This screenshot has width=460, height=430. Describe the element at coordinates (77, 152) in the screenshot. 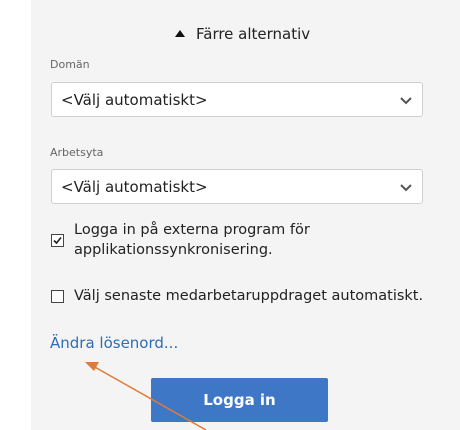

I see `workspace-label: Arbetsyta` at that location.